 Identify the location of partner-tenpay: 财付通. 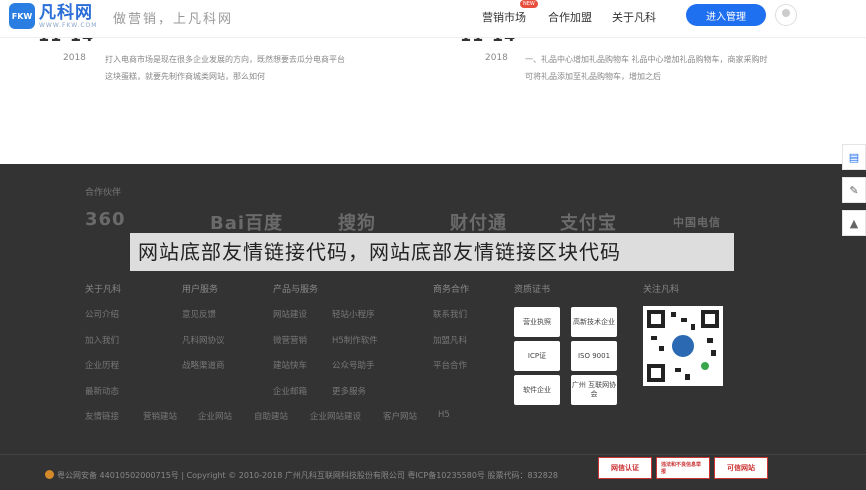
(478, 222).